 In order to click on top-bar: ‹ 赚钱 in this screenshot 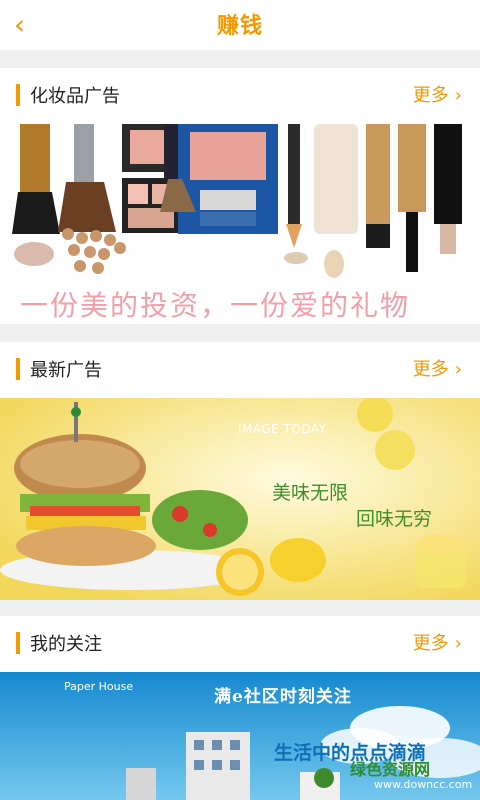, I will do `click(240, 25)`.